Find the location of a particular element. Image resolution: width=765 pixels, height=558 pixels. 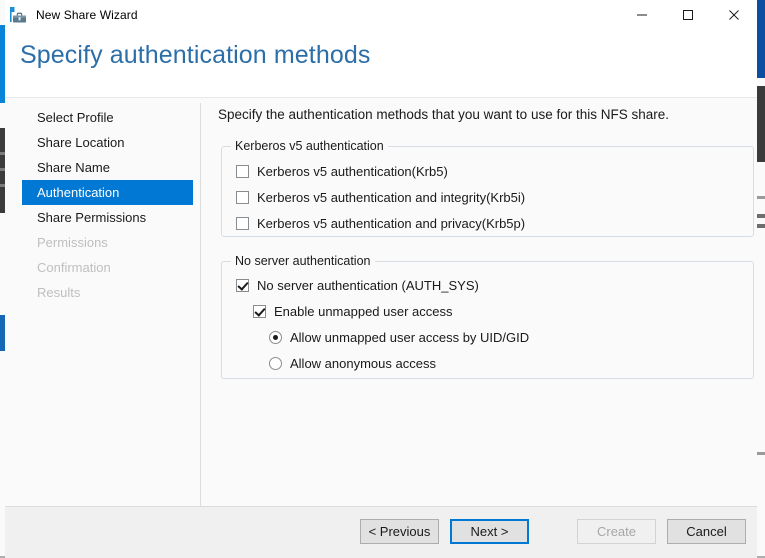

window-controls is located at coordinates (688, 14).